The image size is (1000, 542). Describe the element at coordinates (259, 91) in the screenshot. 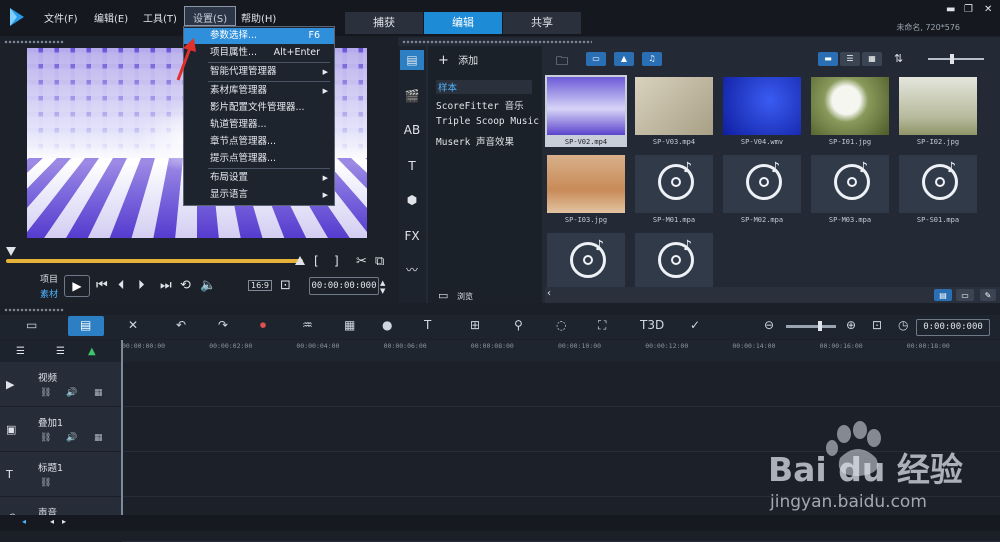

I see `menu-item-library-manager: 素材库管理器 ▶` at that location.